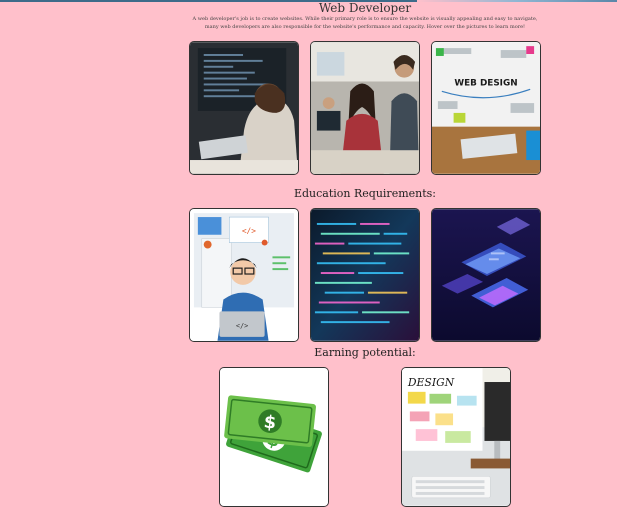 This screenshot has height=507, width=617. What do you see at coordinates (431, 382) in the screenshot?
I see `design-label: DESIGN` at bounding box center [431, 382].